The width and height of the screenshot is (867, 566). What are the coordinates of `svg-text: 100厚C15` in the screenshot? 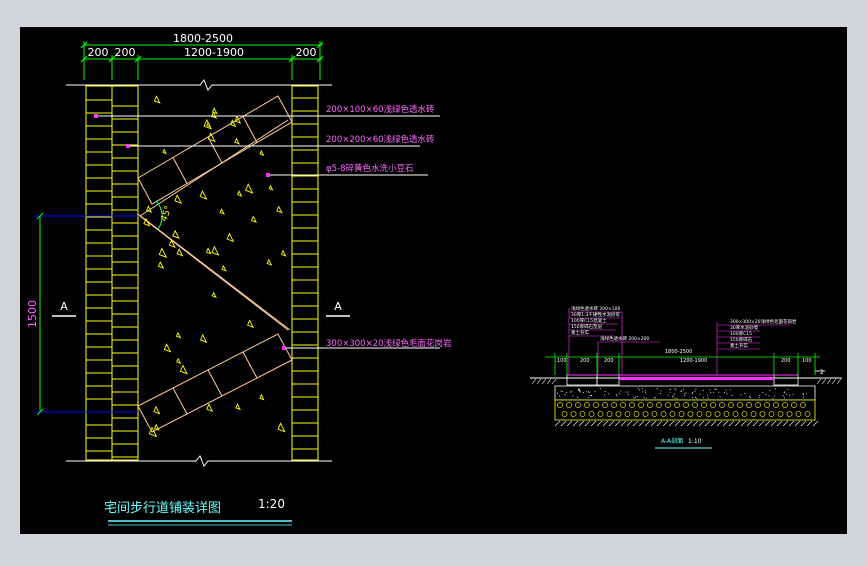 It's located at (741, 334).